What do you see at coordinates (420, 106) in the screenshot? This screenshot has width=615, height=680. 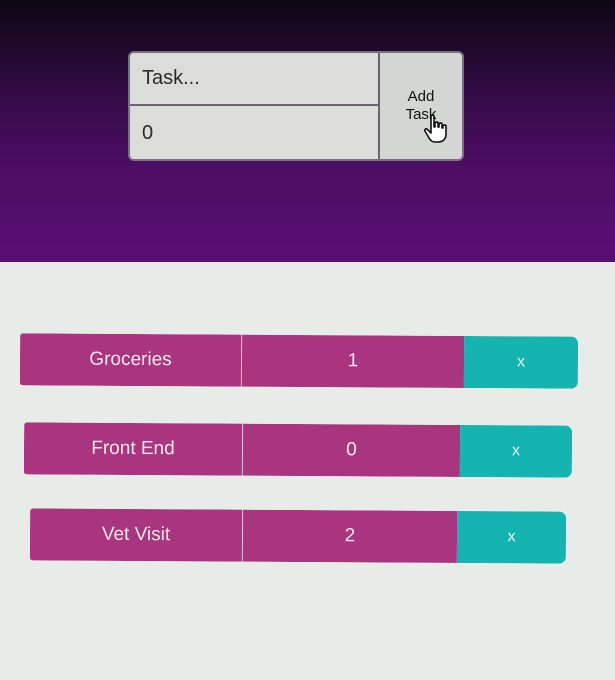 I see `add-task-button: Add Task` at bounding box center [420, 106].